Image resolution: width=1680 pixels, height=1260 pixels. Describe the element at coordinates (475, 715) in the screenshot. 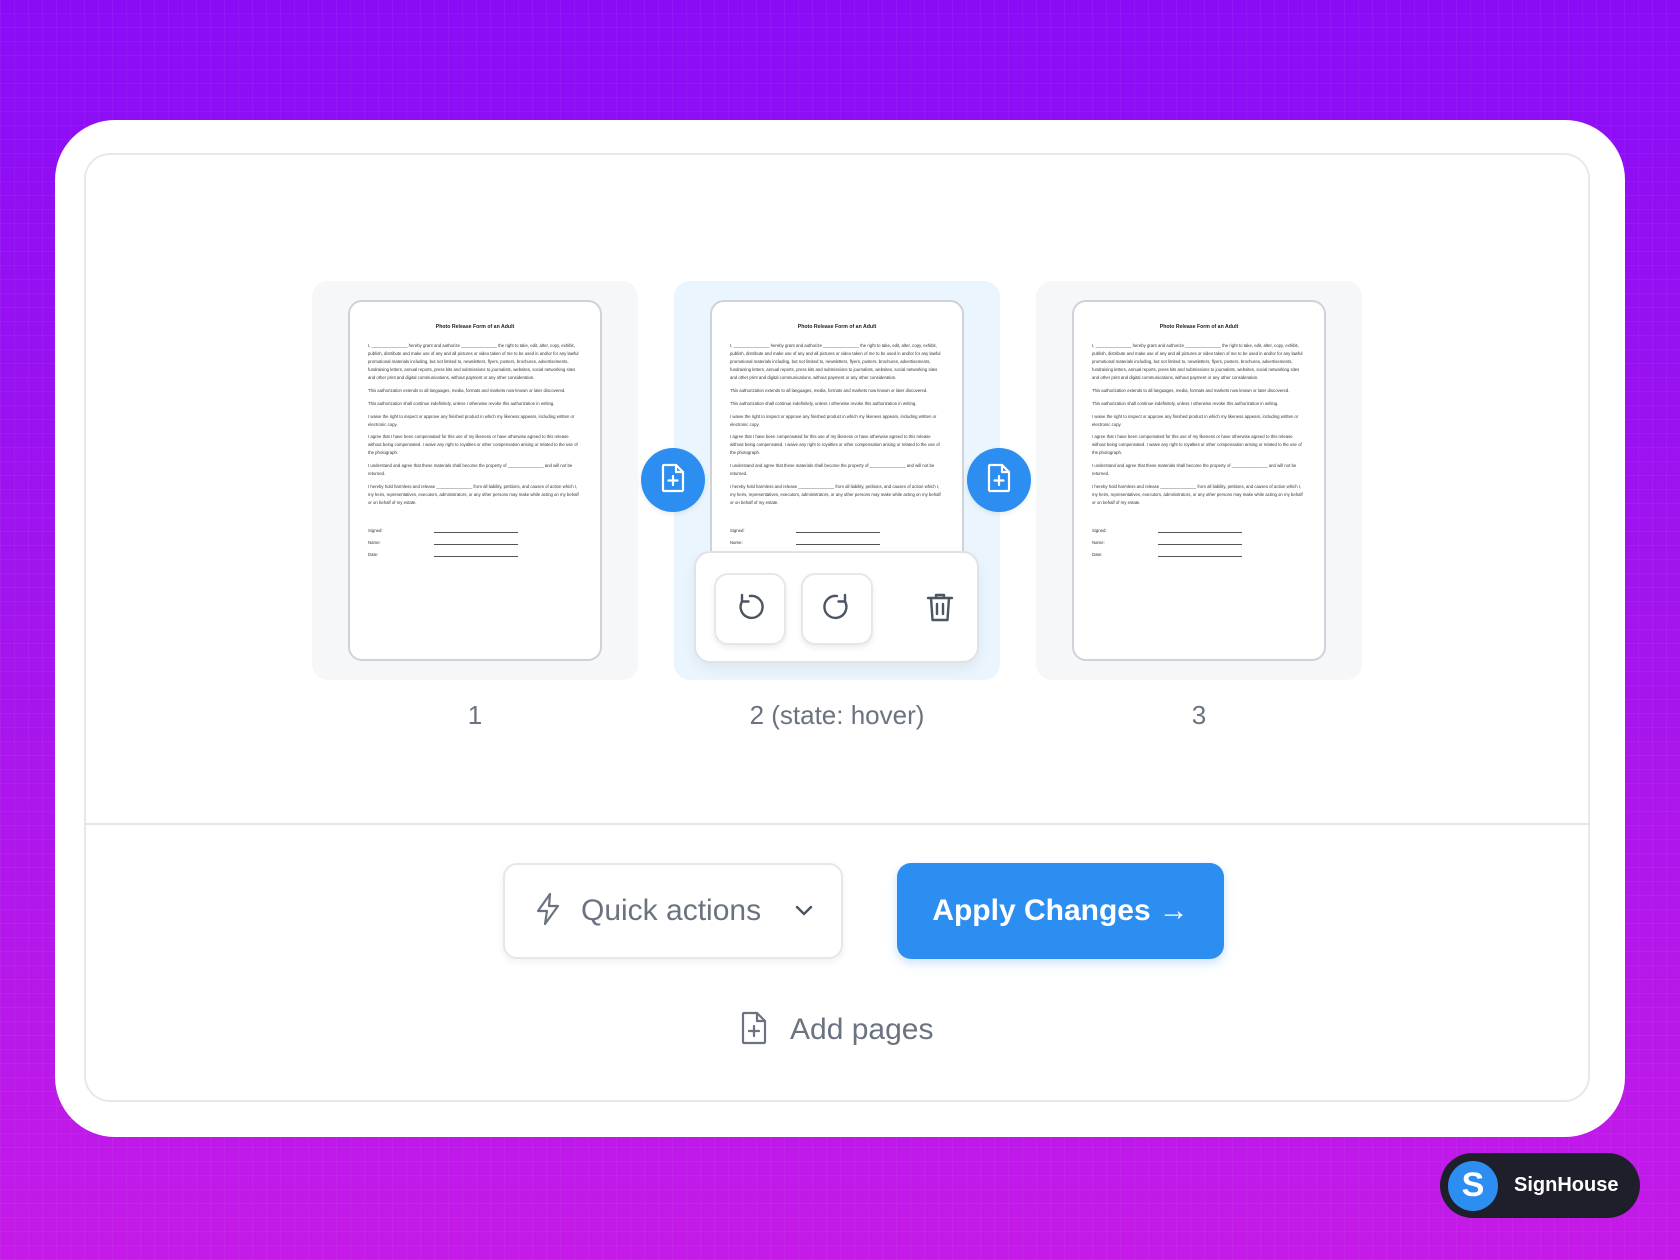

I see `page-number-label: 1` at that location.